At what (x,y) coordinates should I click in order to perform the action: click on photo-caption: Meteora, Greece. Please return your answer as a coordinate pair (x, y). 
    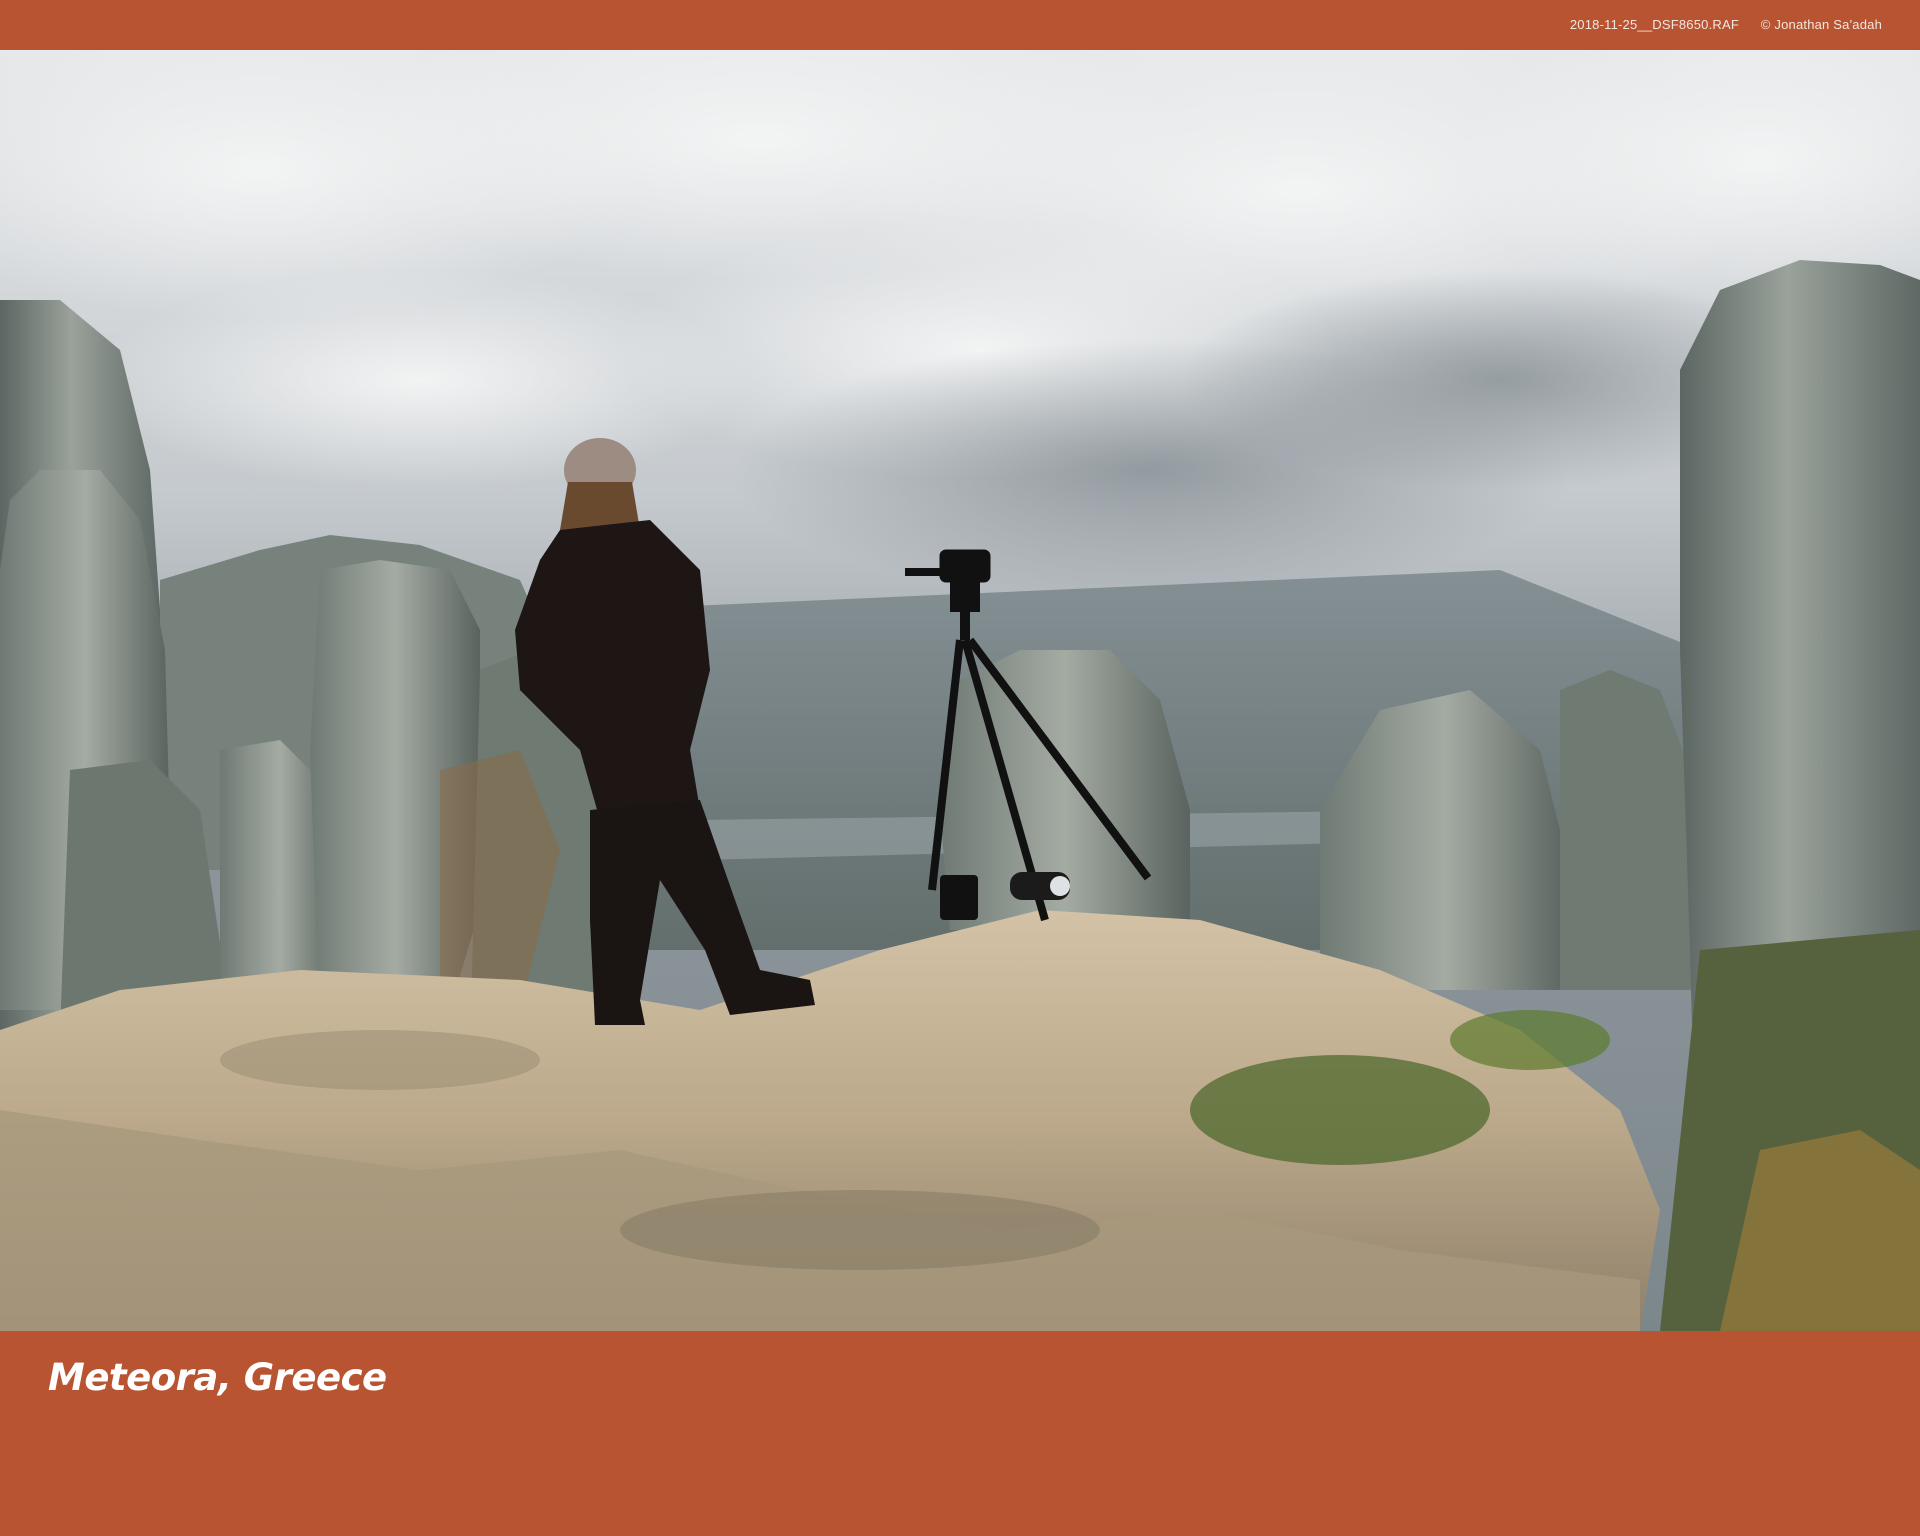
    Looking at the image, I should click on (217, 1377).